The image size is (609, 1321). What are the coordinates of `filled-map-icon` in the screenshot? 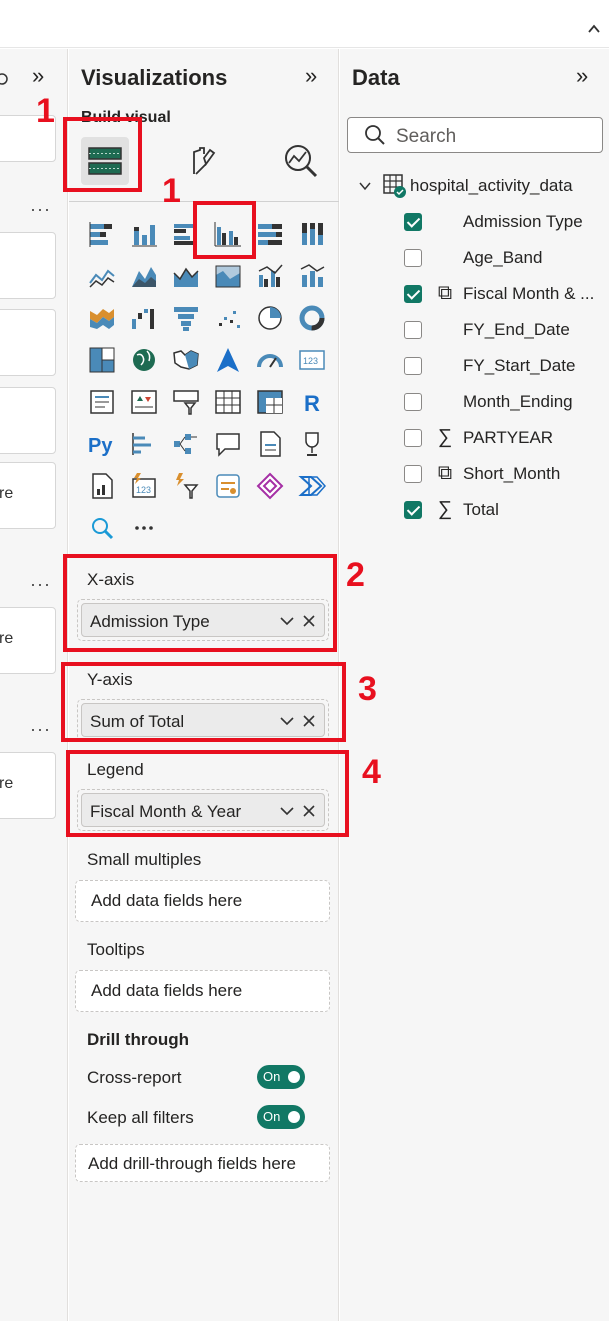 It's located at (186, 360).